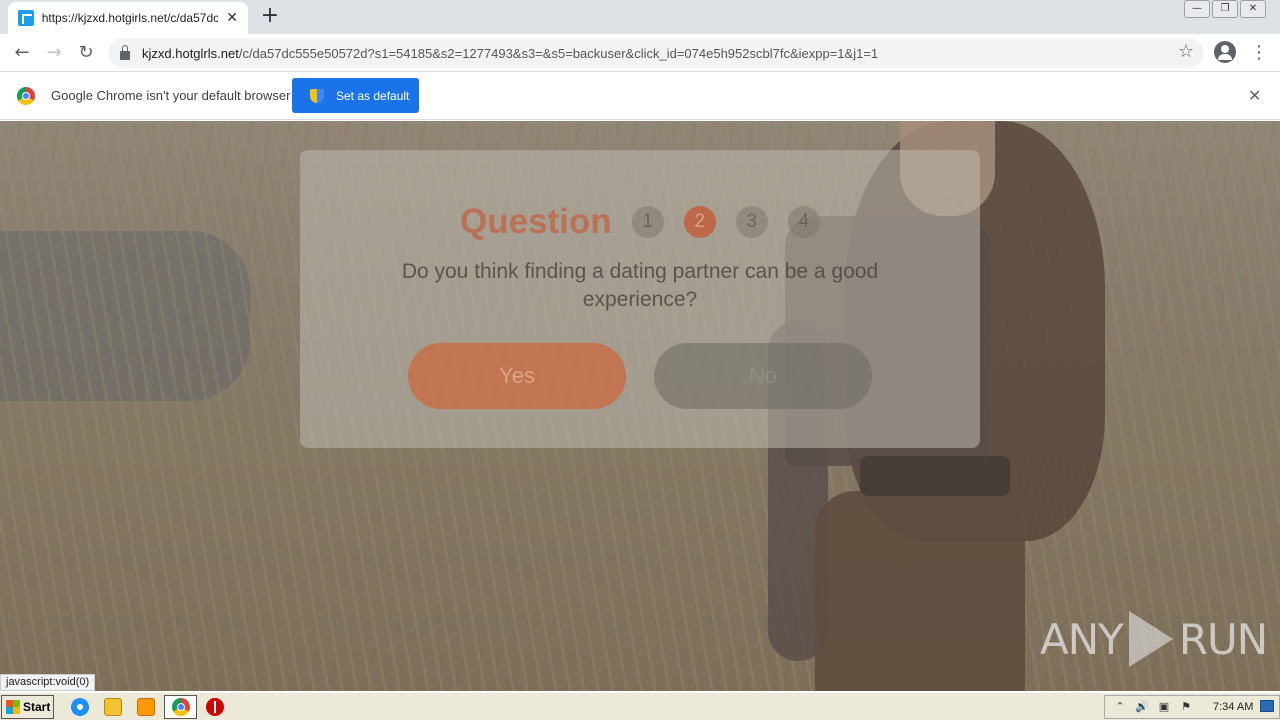 The width and height of the screenshot is (1280, 720). Describe the element at coordinates (1164, 707) in the screenshot. I see `network-icon: ▣` at that location.